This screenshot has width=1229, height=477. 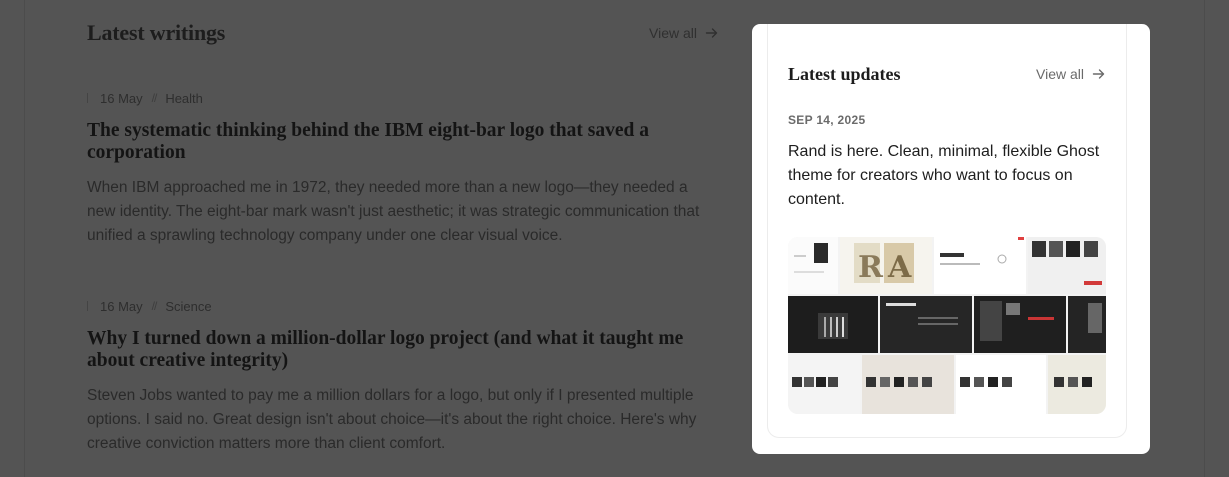 What do you see at coordinates (403, 98) in the screenshot?
I see `post-meta: 16 May // Health` at bounding box center [403, 98].